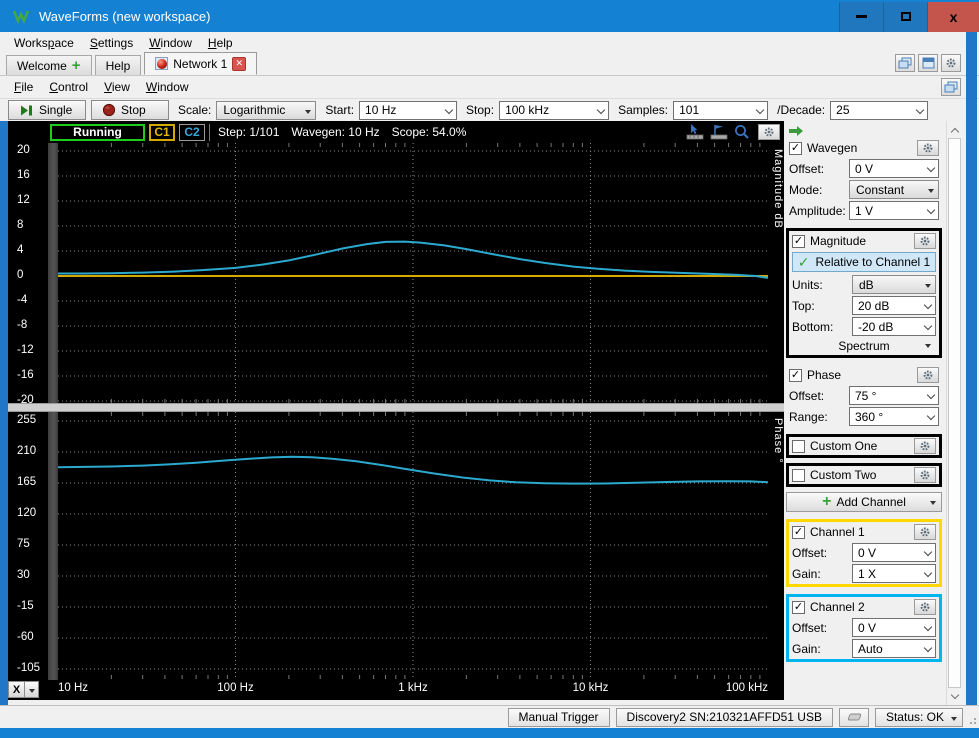  Describe the element at coordinates (894, 648) in the screenshot. I see `channel2-gain-combo: Auto` at that location.